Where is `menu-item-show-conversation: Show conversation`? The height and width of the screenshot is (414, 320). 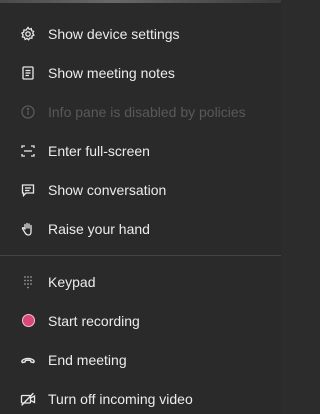
menu-item-show-conversation: Show conversation is located at coordinates (140, 189).